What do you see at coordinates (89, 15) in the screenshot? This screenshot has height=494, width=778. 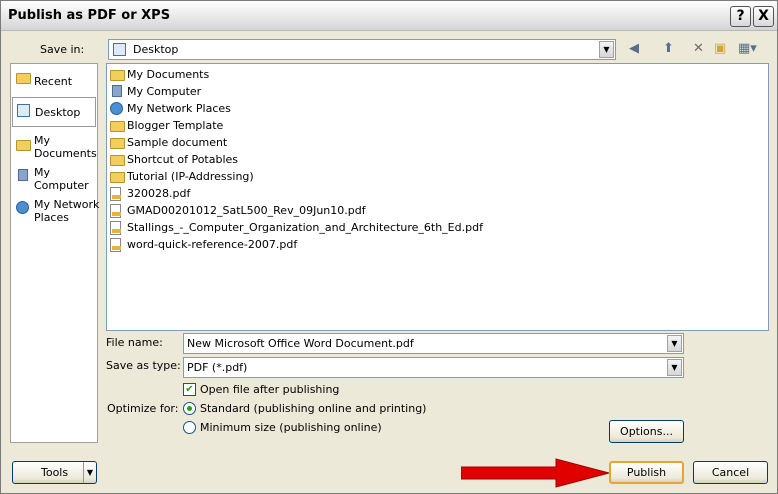 I see `dialog-title: Publish as PDF or XPS` at bounding box center [89, 15].